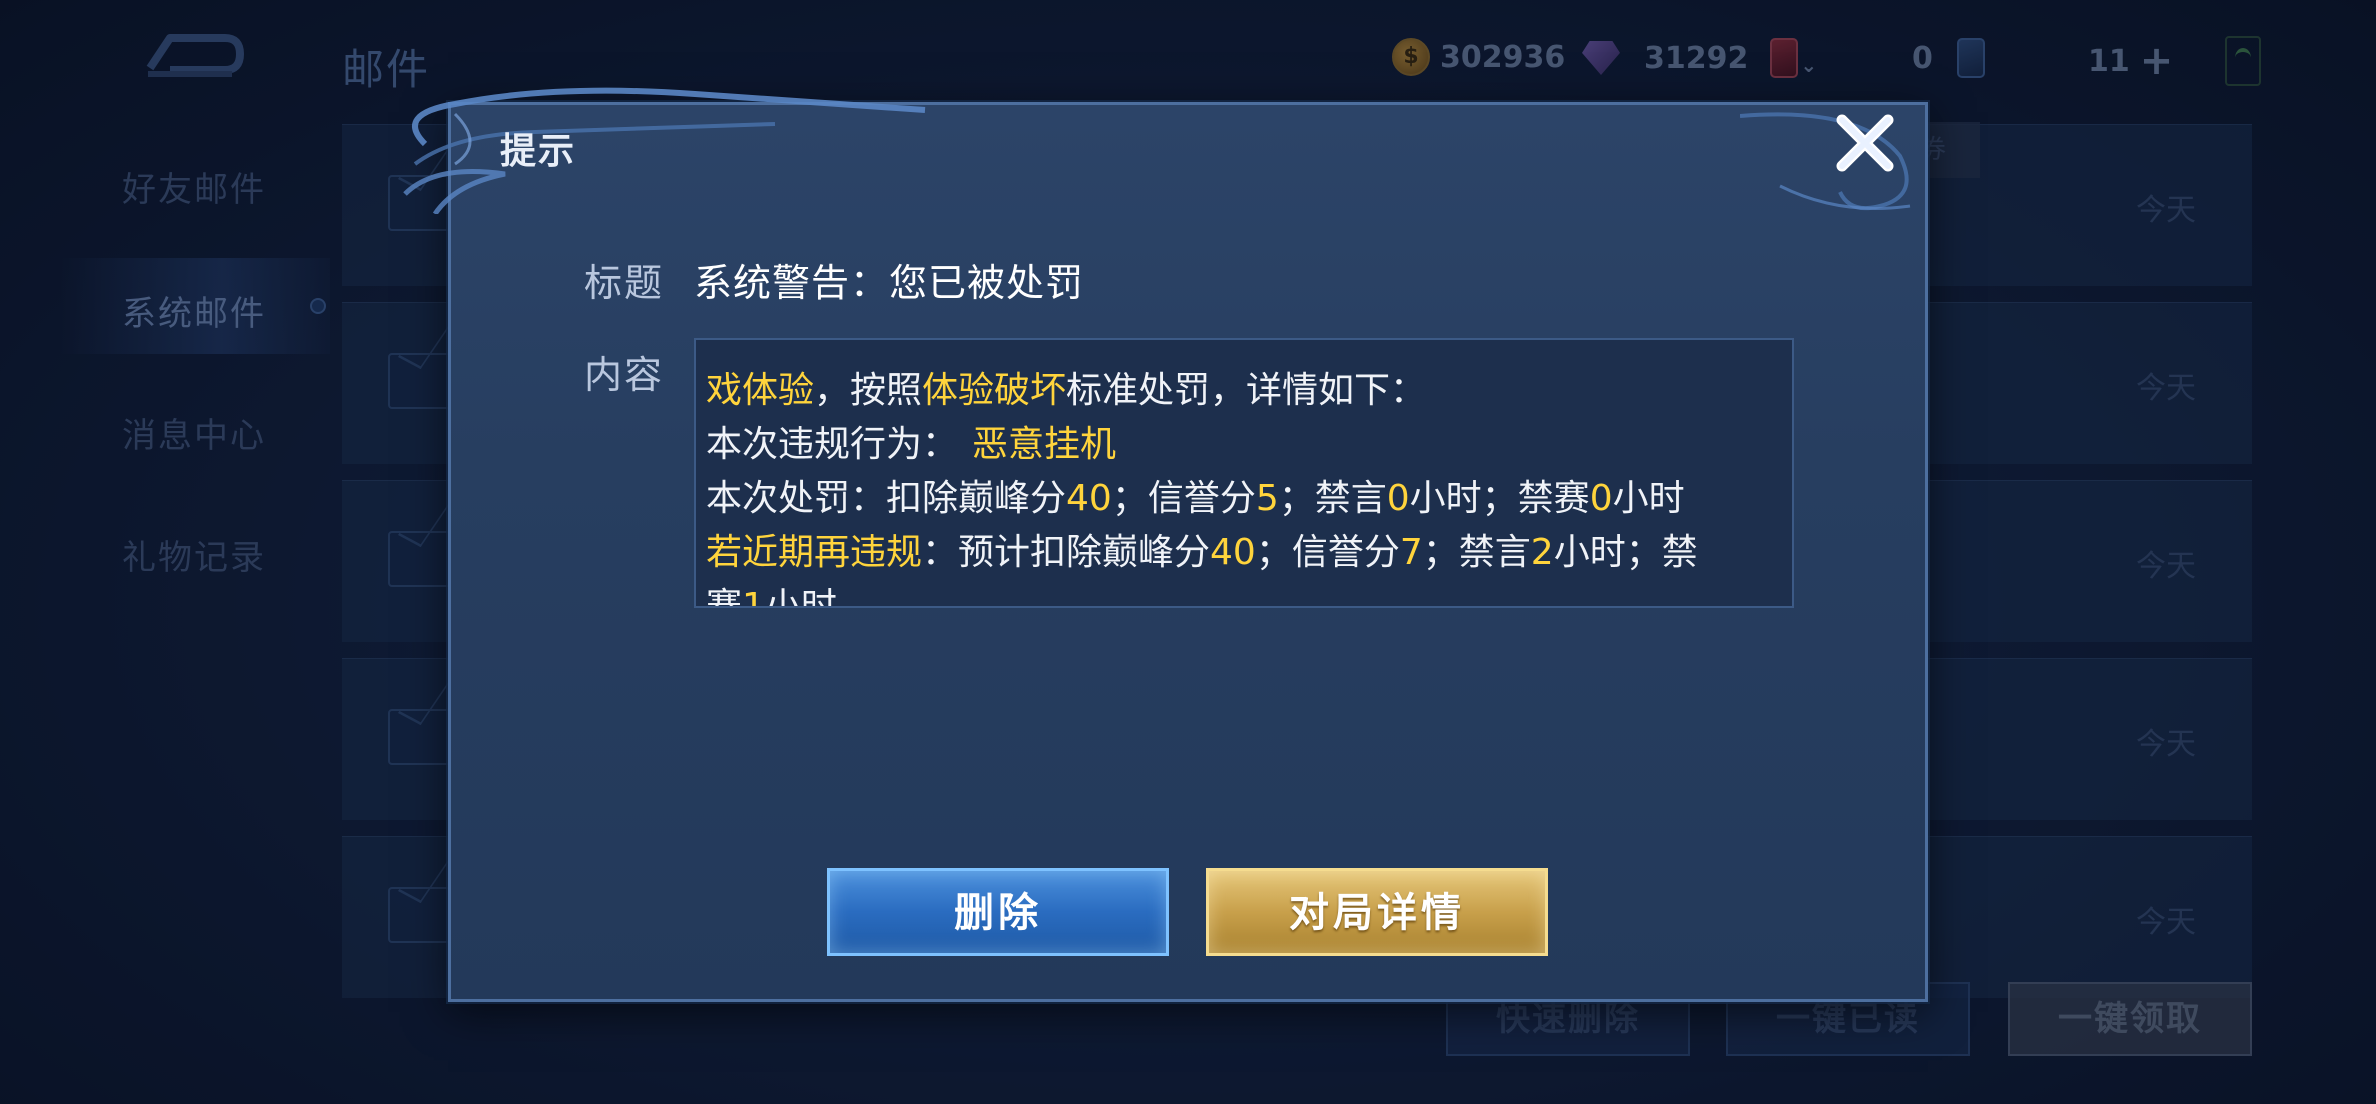 Image resolution: width=2376 pixels, height=1104 pixels. What do you see at coordinates (998, 912) in the screenshot?
I see `delete-button: 删除` at bounding box center [998, 912].